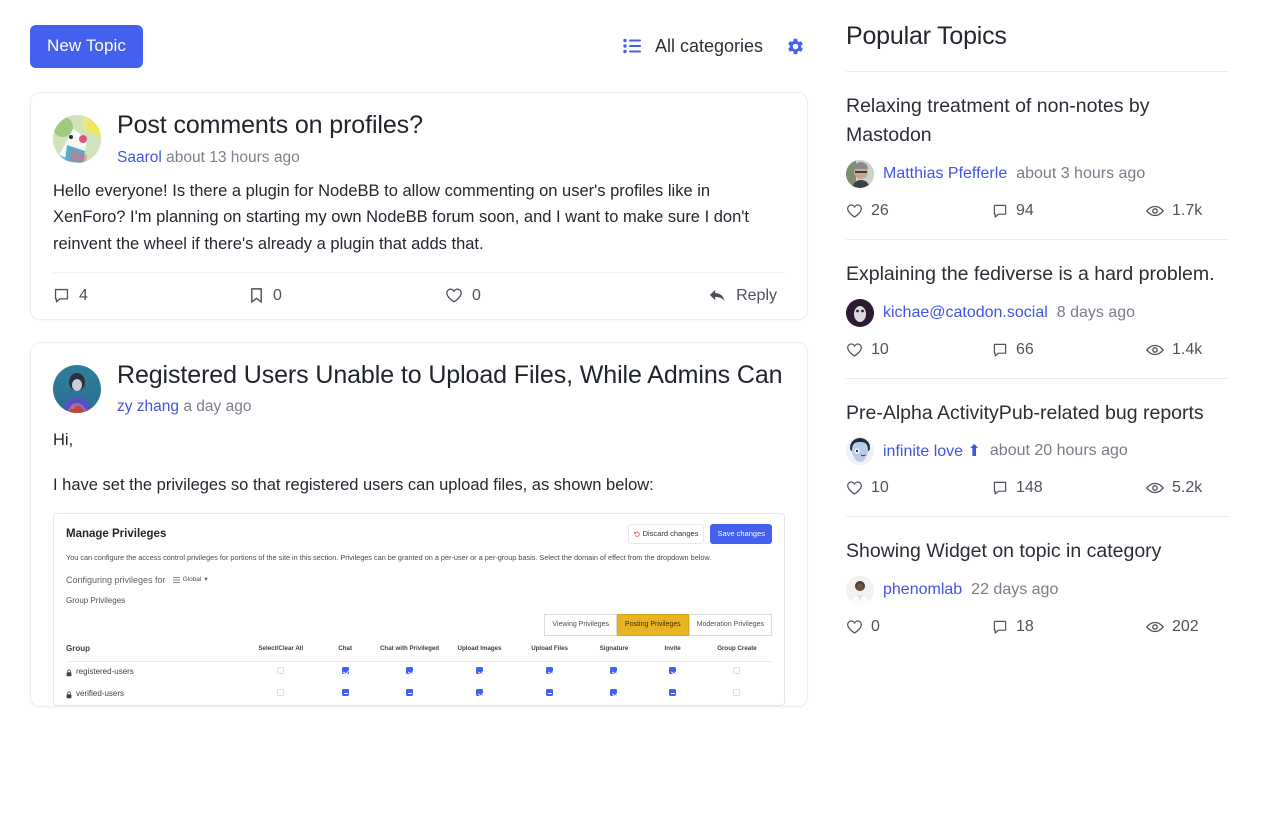 The height and width of the screenshot is (837, 1272). I want to click on reply-arrow-icon, so click(717, 295).